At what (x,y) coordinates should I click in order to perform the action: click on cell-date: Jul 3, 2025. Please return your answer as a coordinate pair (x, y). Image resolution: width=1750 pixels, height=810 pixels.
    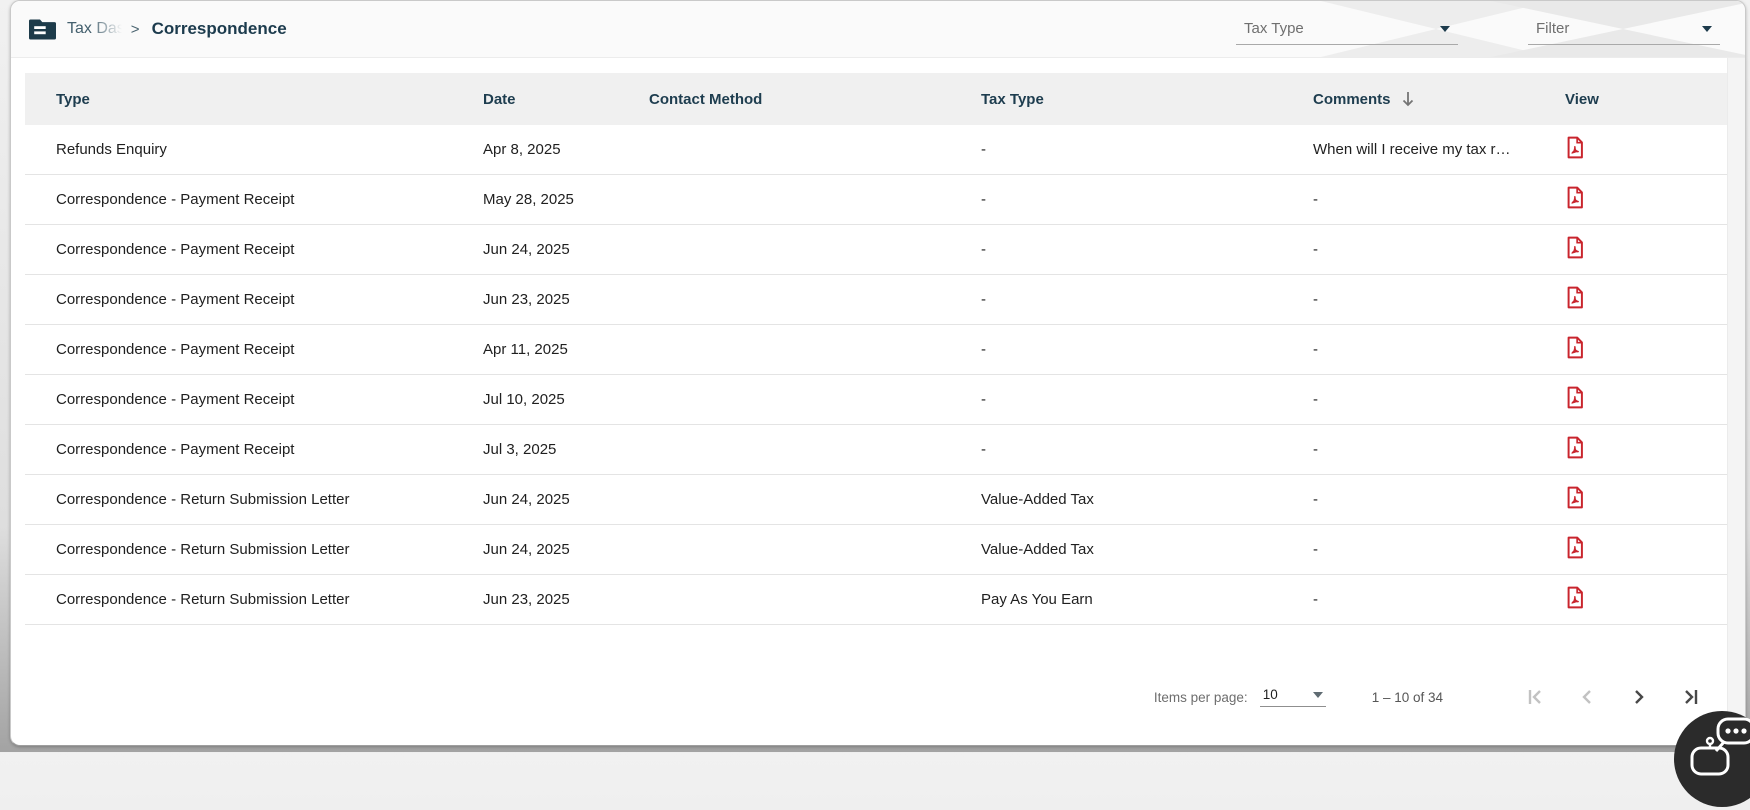
    Looking at the image, I should click on (520, 449).